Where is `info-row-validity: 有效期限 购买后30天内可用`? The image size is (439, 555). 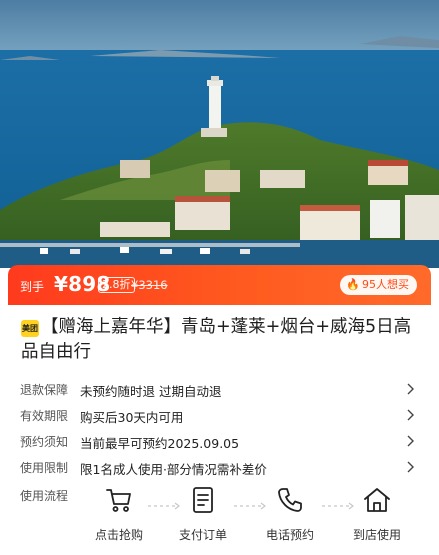
info-row-validity: 有效期限 购买后30天内可用 is located at coordinates (219, 416).